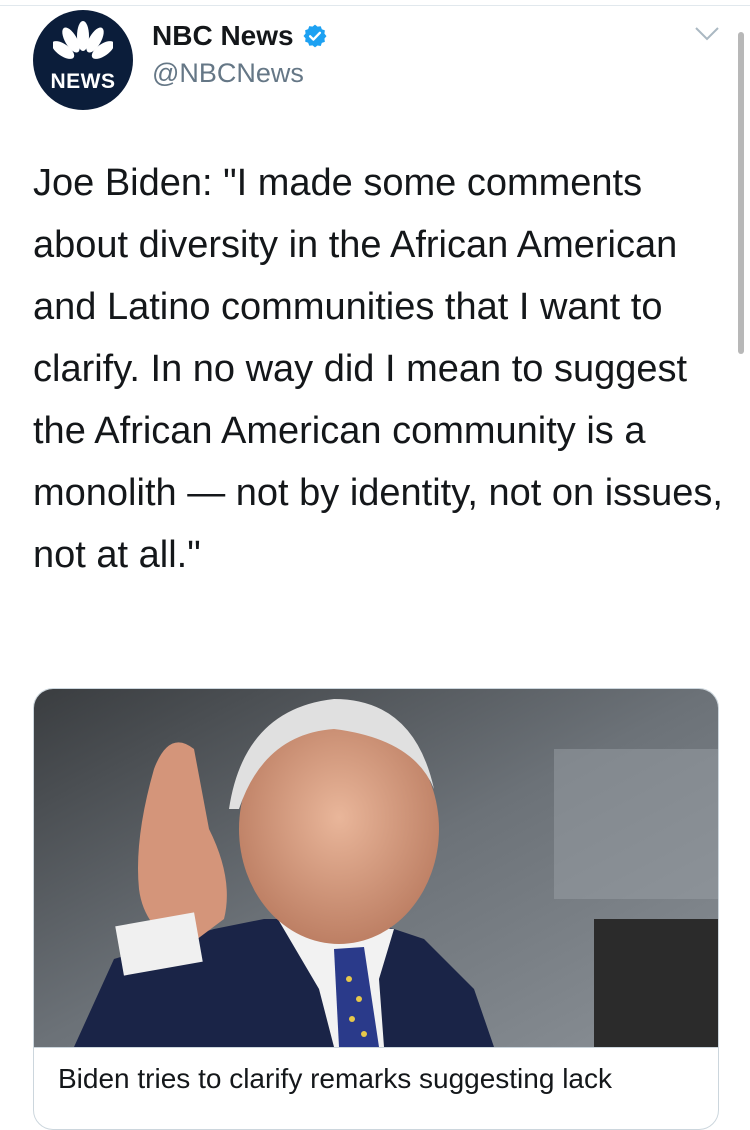 This screenshot has width=750, height=1130. I want to click on handle: @NBCNews, so click(228, 73).